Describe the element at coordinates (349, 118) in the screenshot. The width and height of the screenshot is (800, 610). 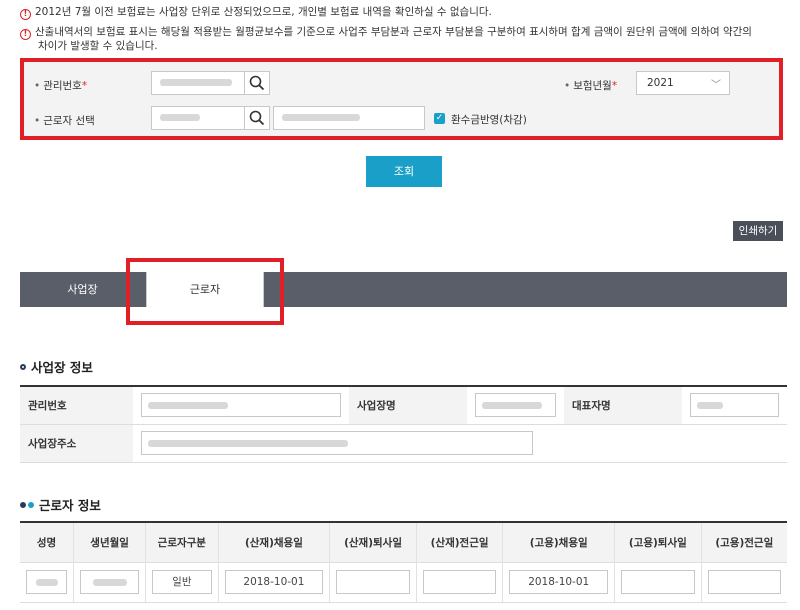
I see `worker-id-field` at that location.